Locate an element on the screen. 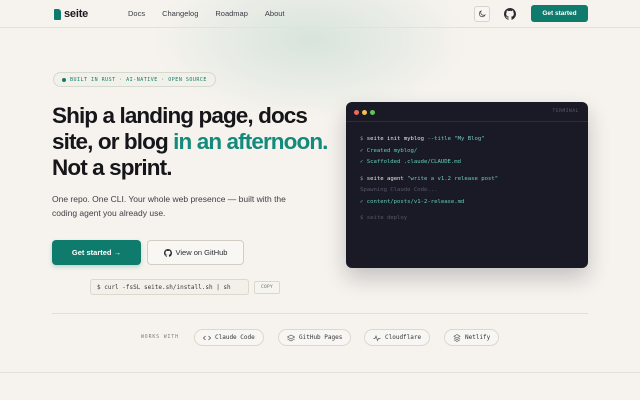 The width and height of the screenshot is (640, 400). theme-toggle-button is located at coordinates (482, 14).